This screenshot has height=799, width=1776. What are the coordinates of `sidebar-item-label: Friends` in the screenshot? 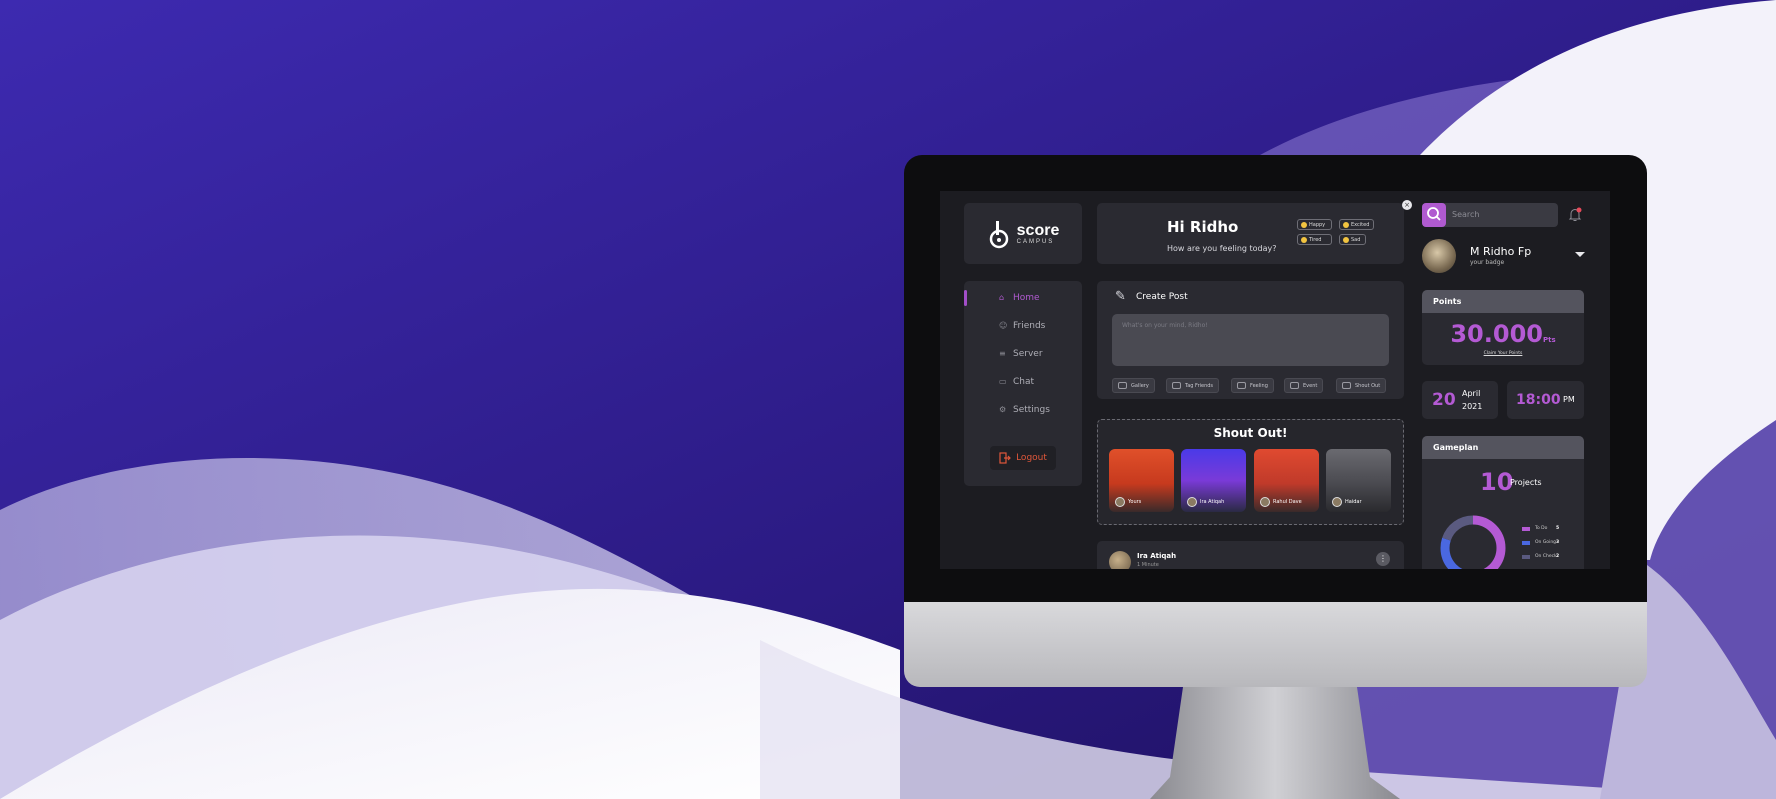 It's located at (1029, 326).